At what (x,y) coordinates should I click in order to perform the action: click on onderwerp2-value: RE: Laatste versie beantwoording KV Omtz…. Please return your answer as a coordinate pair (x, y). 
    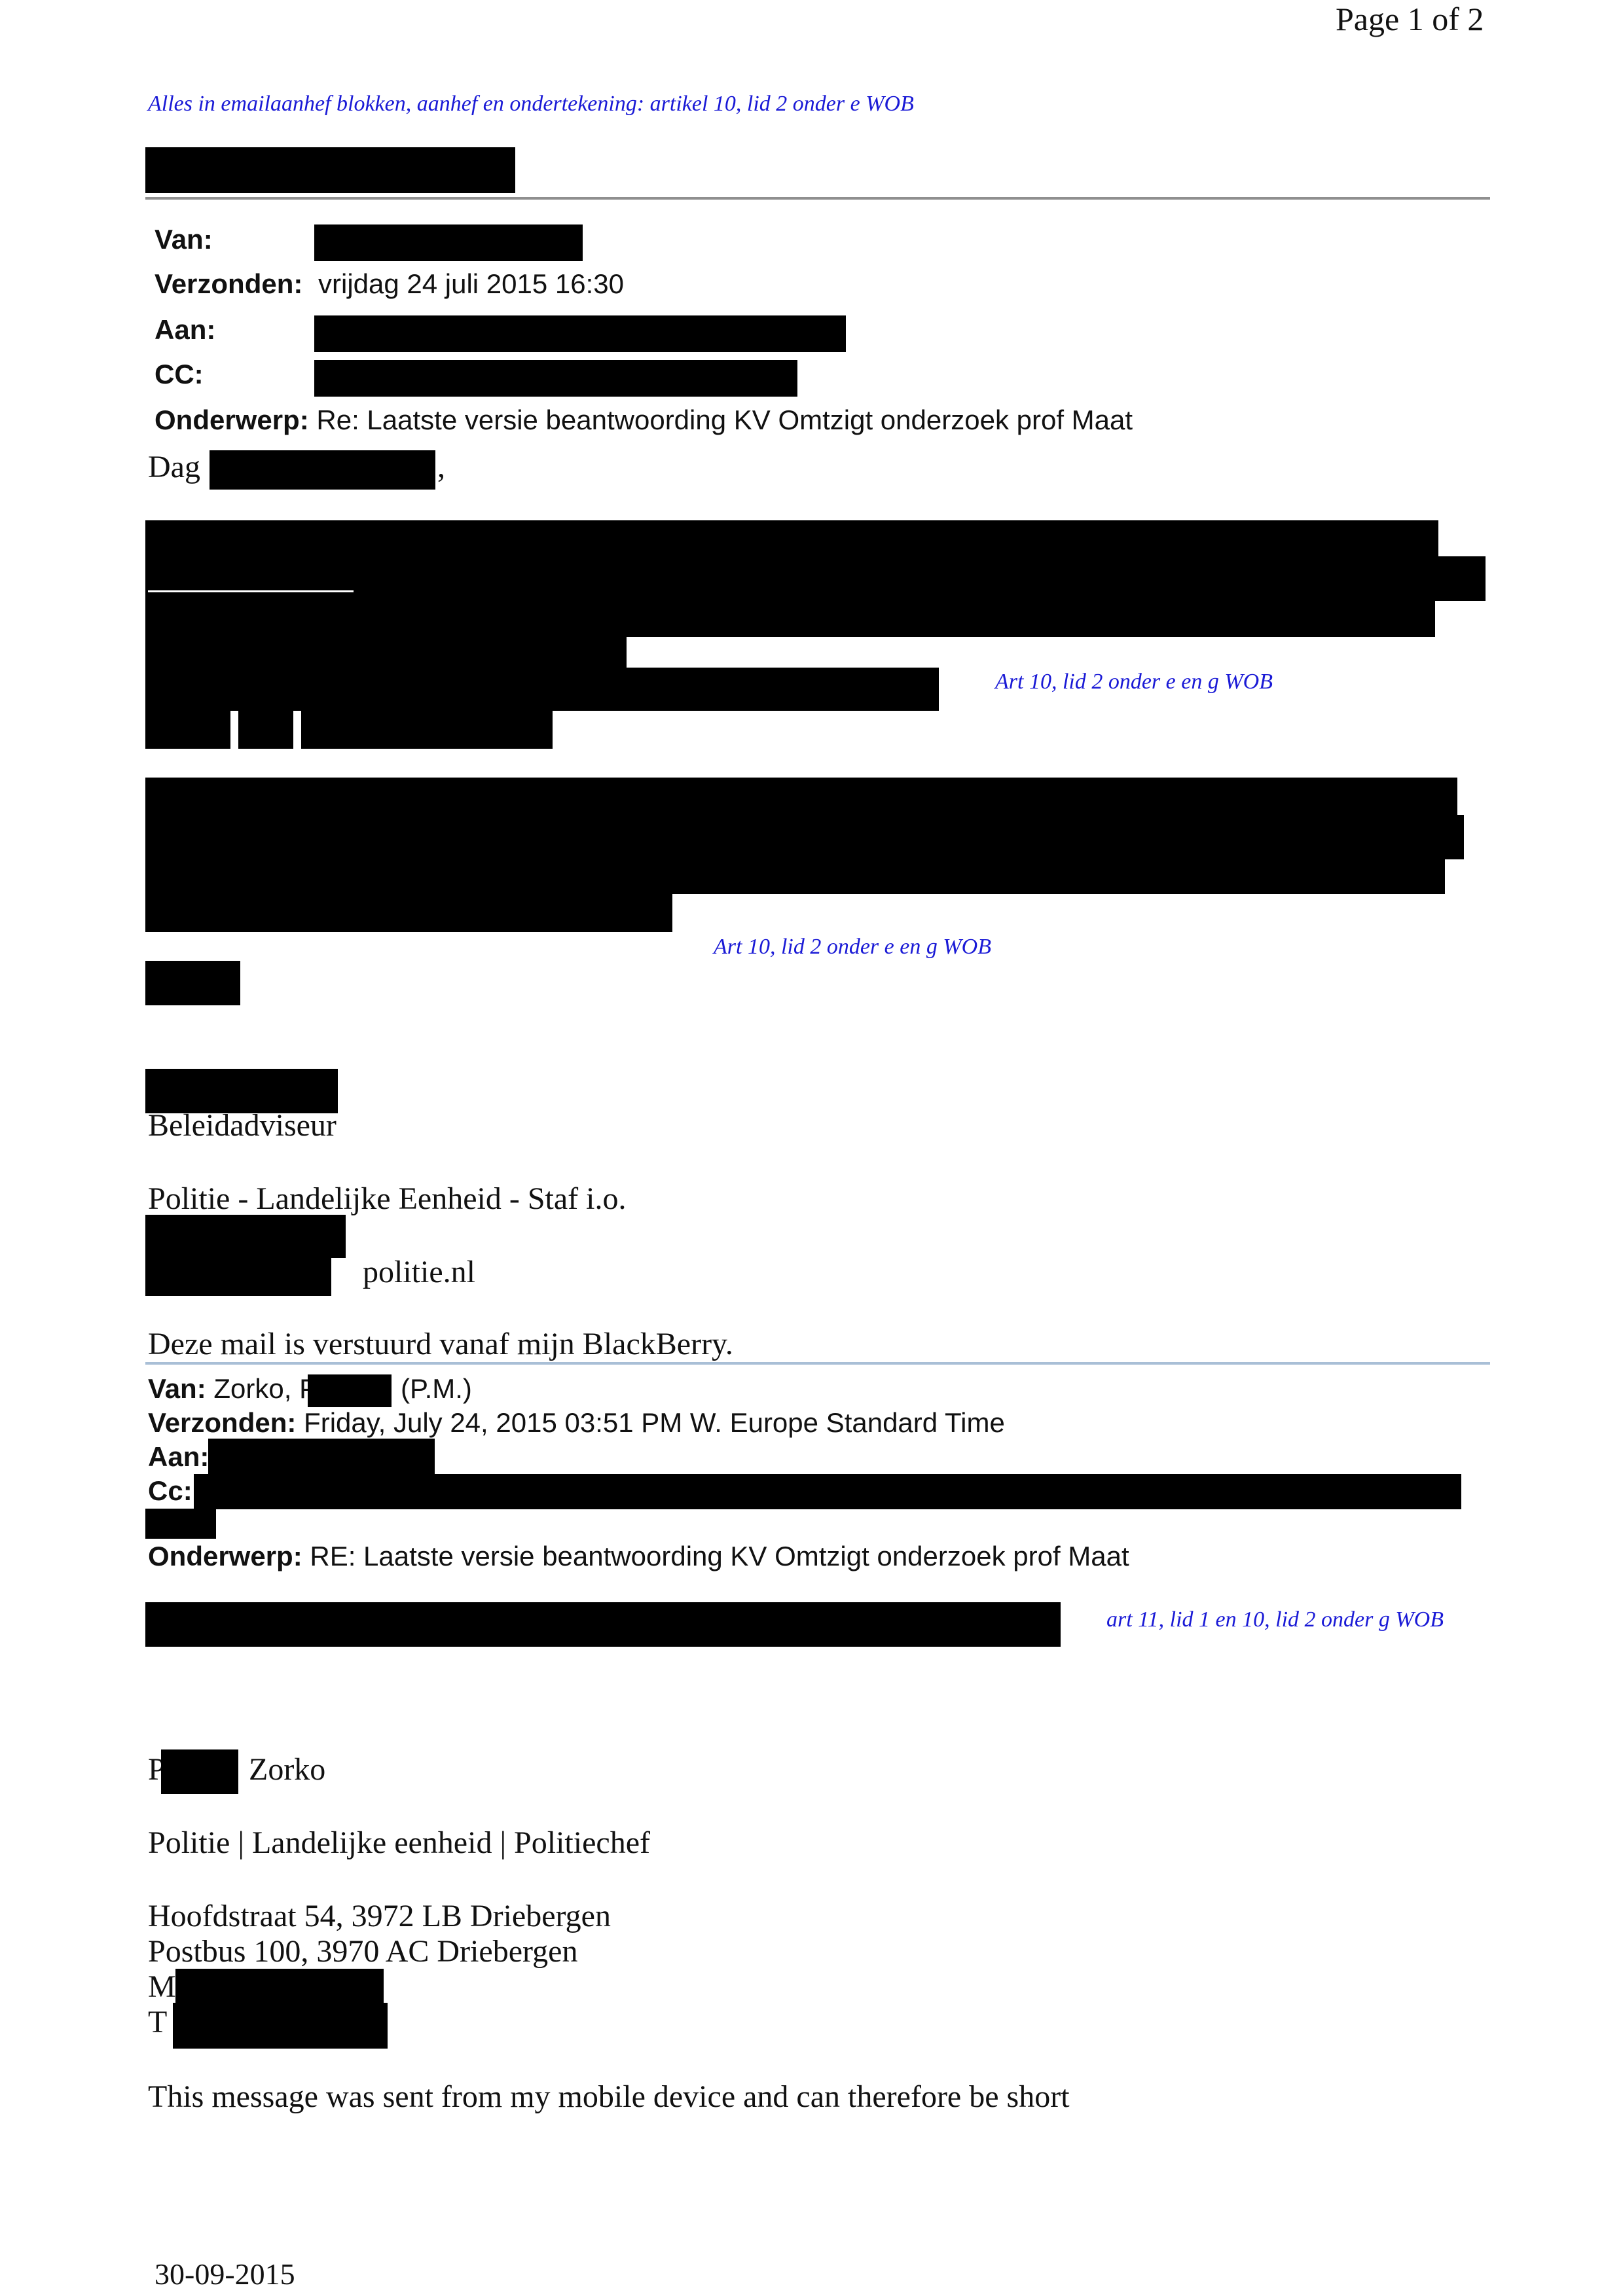
    Looking at the image, I should click on (719, 1556).